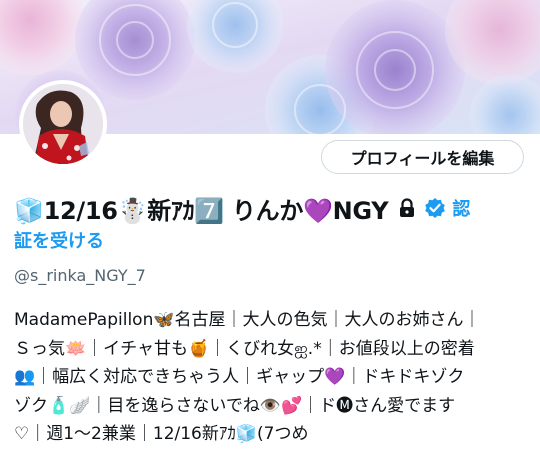 The height and width of the screenshot is (449, 540). Describe the element at coordinates (461, 208) in the screenshot. I see `get-verified-link: 認` at that location.